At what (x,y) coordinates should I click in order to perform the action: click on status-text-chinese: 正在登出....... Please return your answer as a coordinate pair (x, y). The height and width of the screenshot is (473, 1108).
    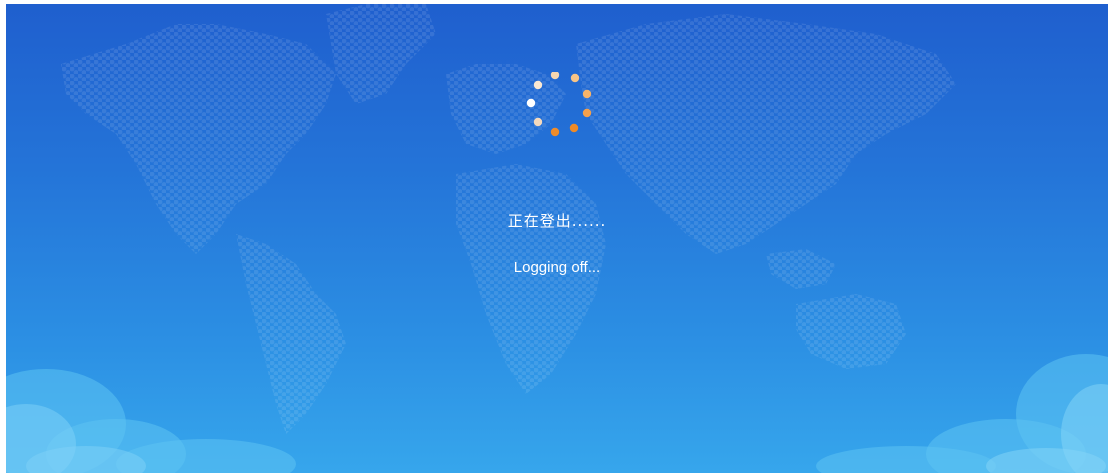
    Looking at the image, I should click on (557, 221).